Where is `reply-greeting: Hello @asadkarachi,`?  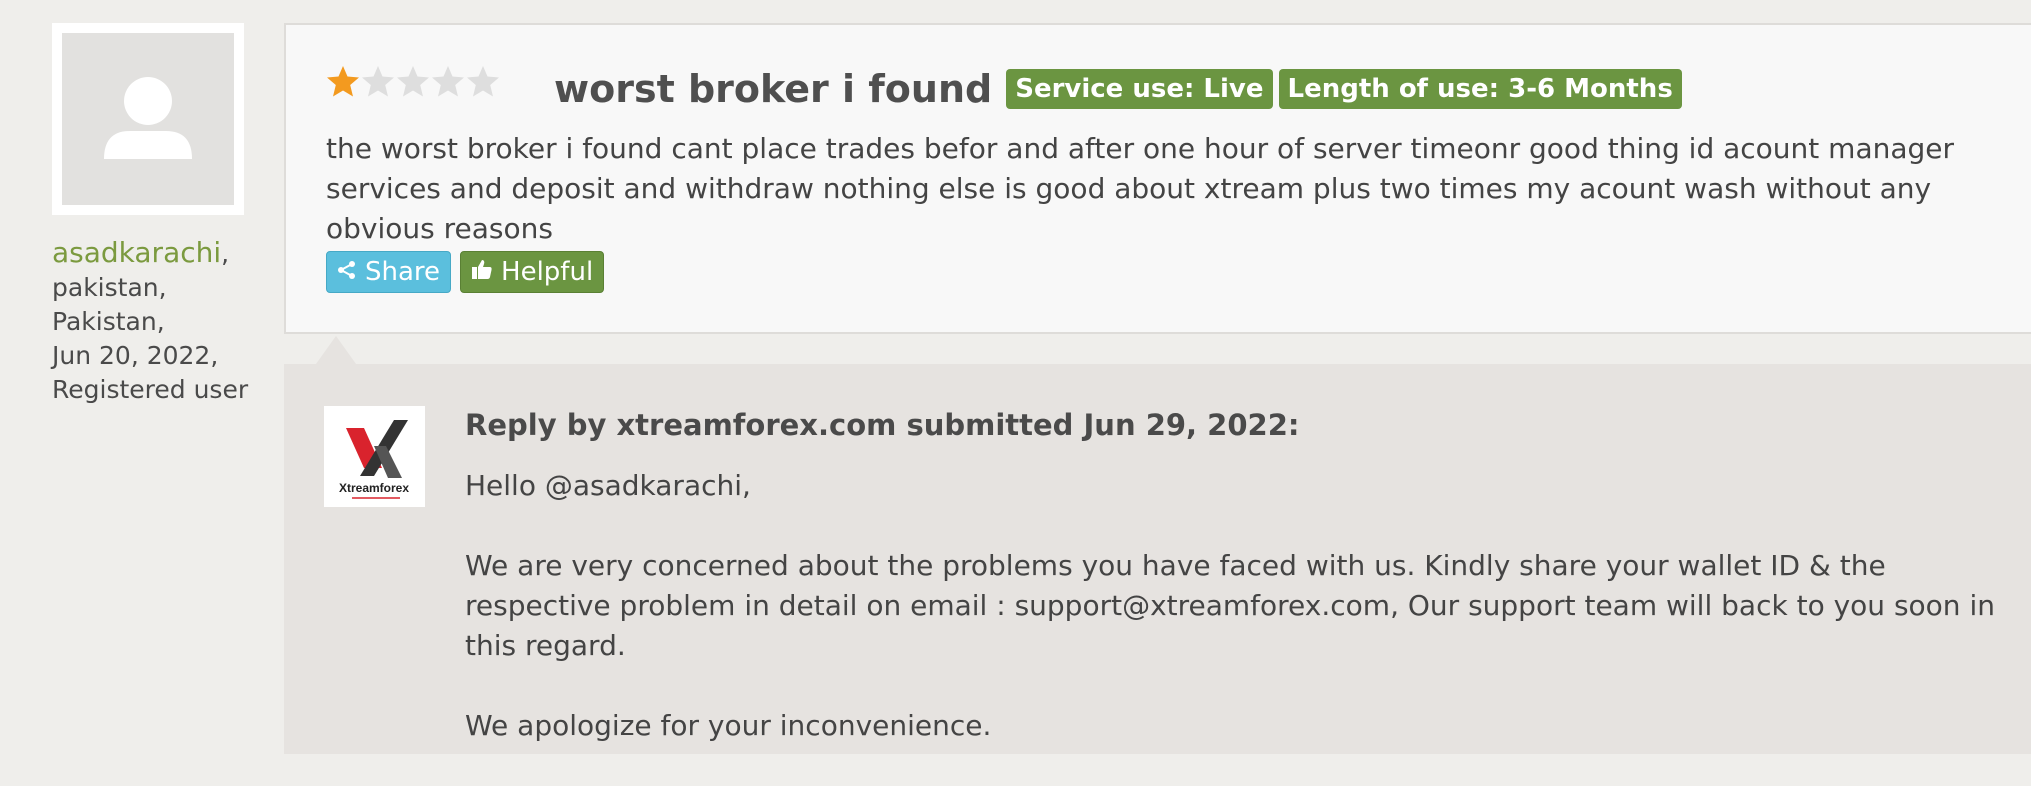 reply-greeting: Hello @asadkarachi, is located at coordinates (608, 485).